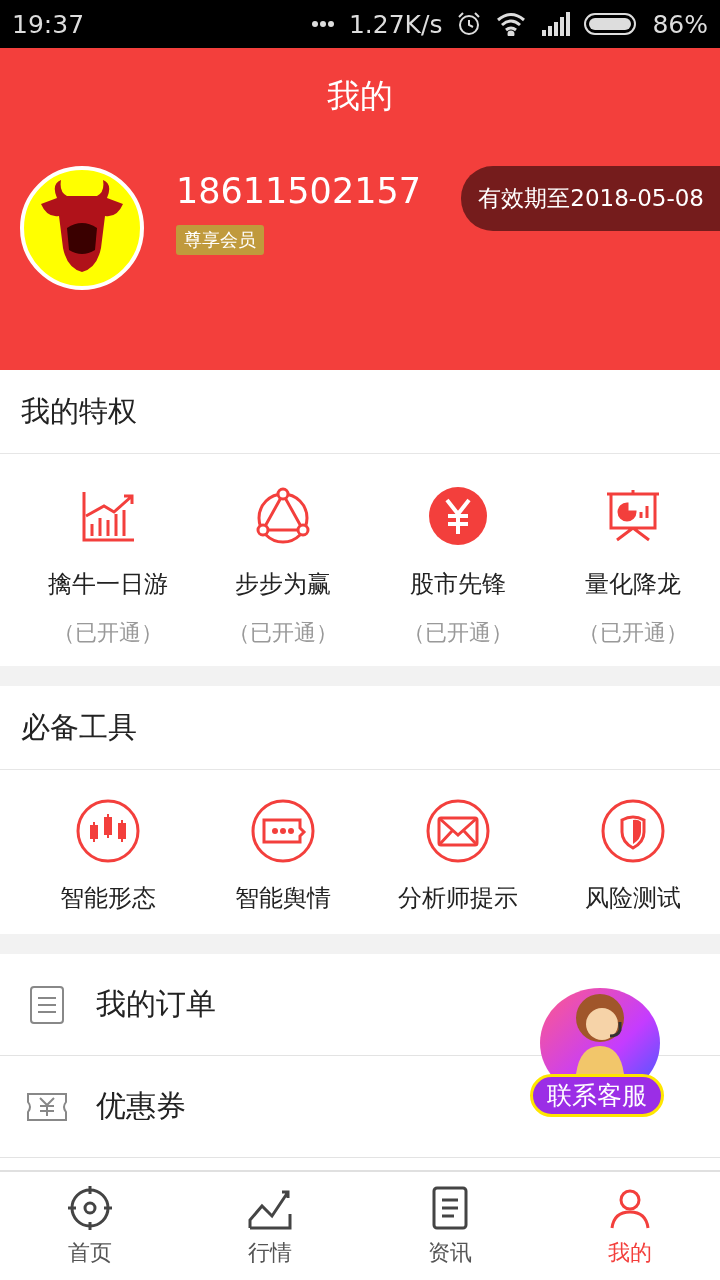 The image size is (720, 1280). I want to click on battery-level: 86%, so click(680, 24).